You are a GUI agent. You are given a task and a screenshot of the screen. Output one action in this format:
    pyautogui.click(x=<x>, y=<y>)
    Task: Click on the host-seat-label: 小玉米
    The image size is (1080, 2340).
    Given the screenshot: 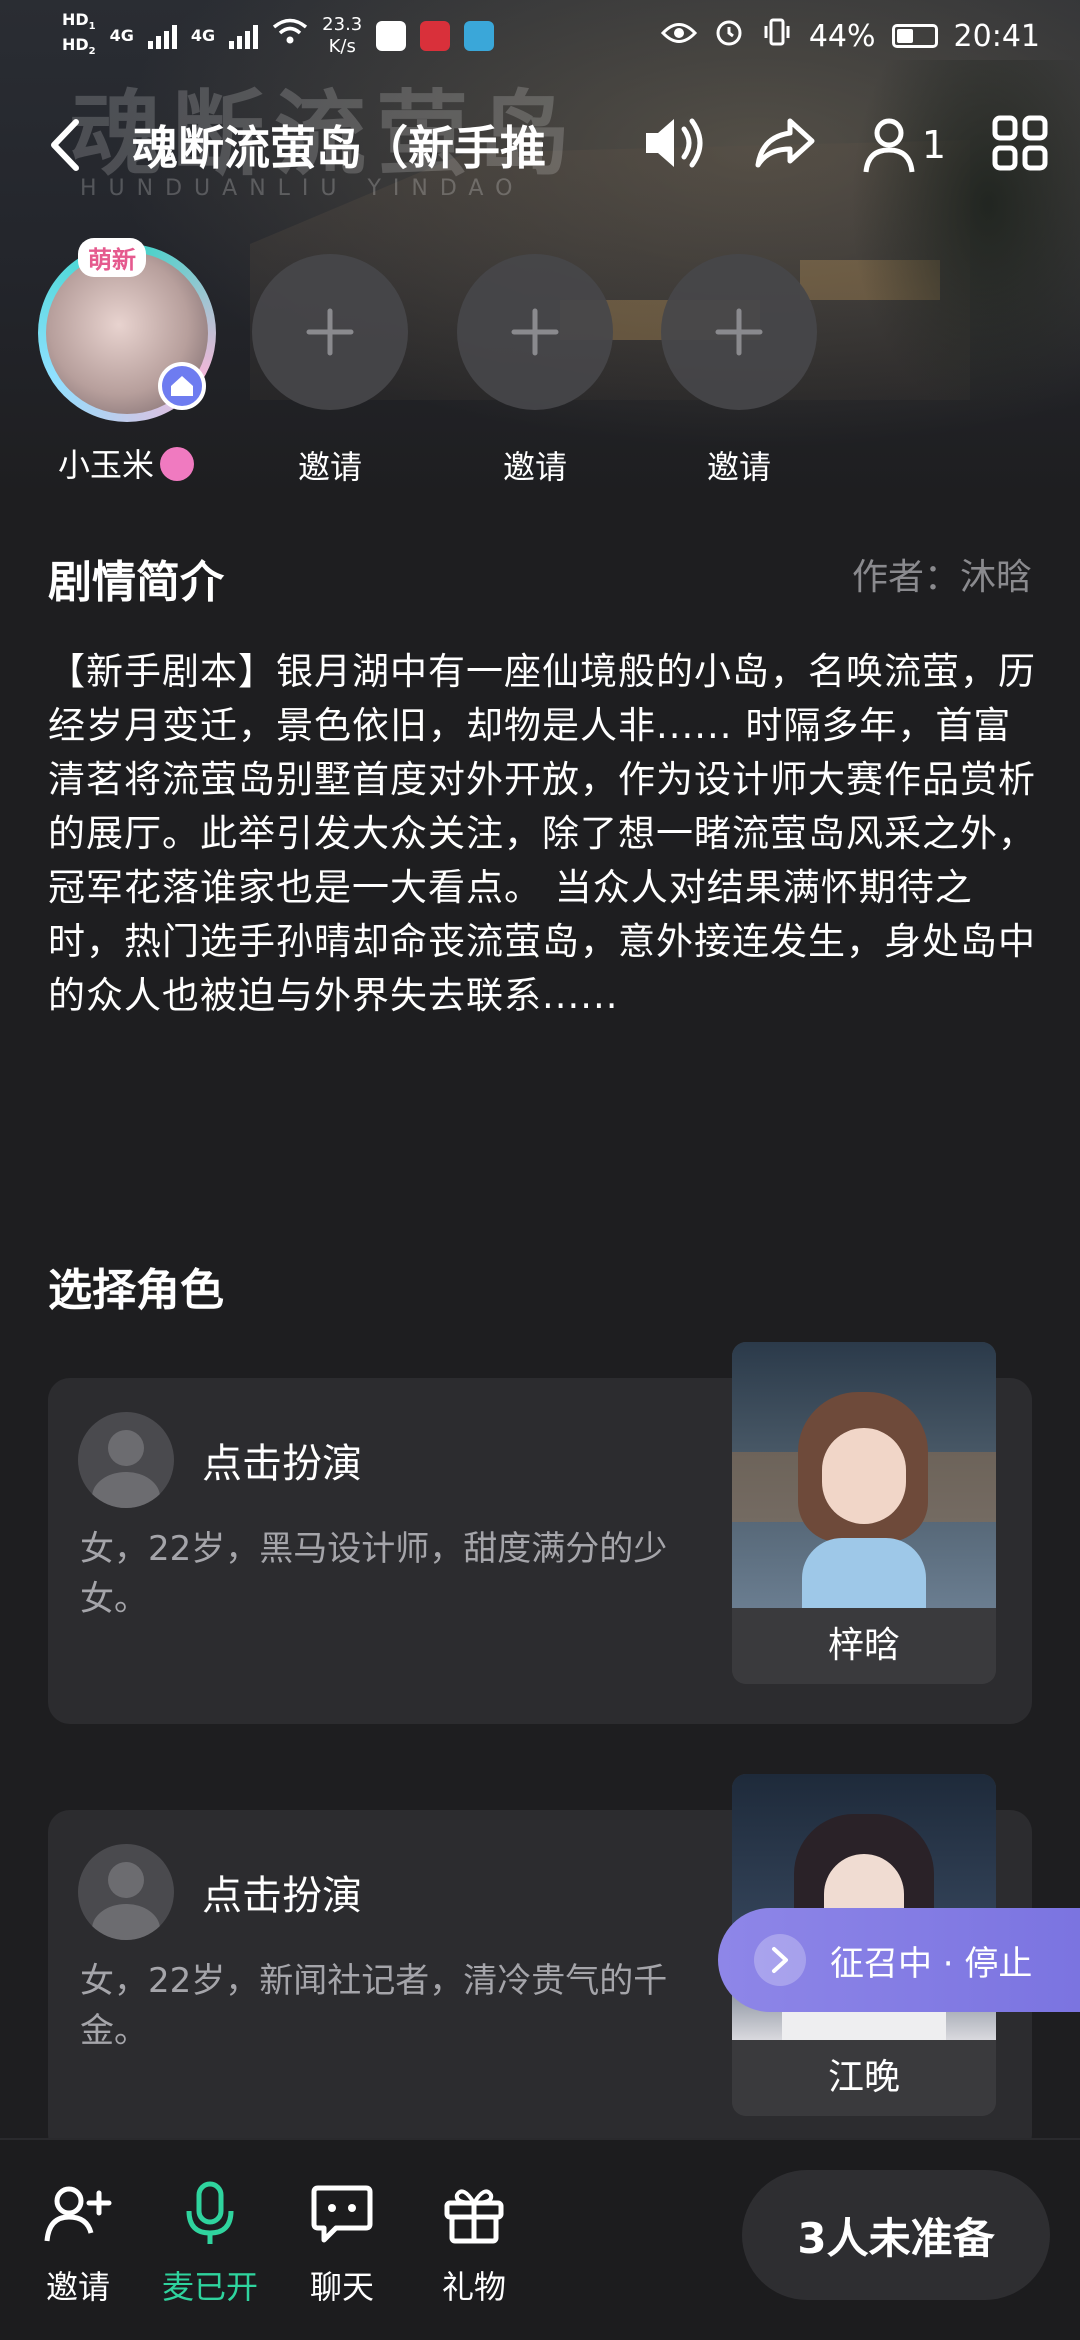 What is the action you would take?
    pyautogui.click(x=126, y=463)
    